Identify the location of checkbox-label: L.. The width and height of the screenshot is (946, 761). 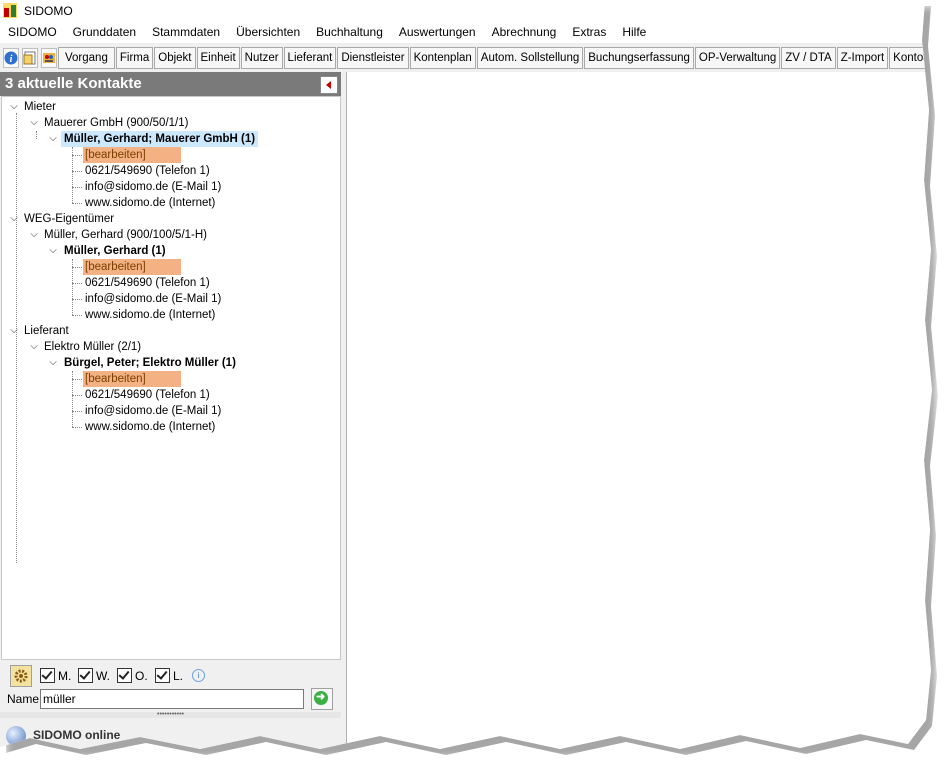
(178, 675).